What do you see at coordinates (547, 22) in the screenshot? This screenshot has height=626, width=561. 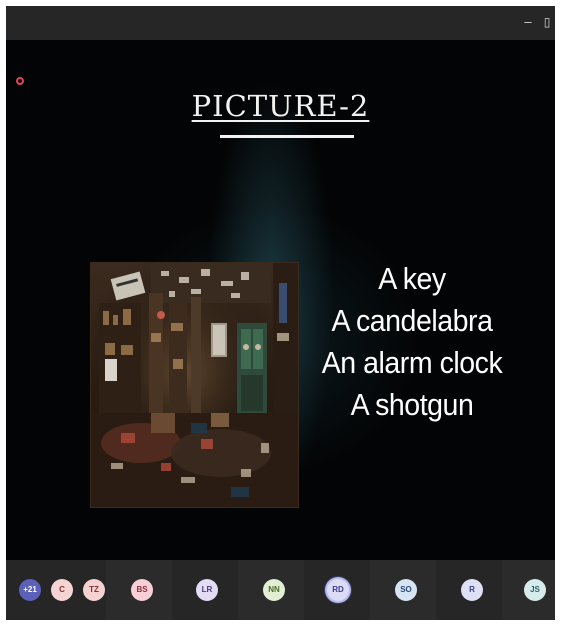 I see `restore-button: ▯` at bounding box center [547, 22].